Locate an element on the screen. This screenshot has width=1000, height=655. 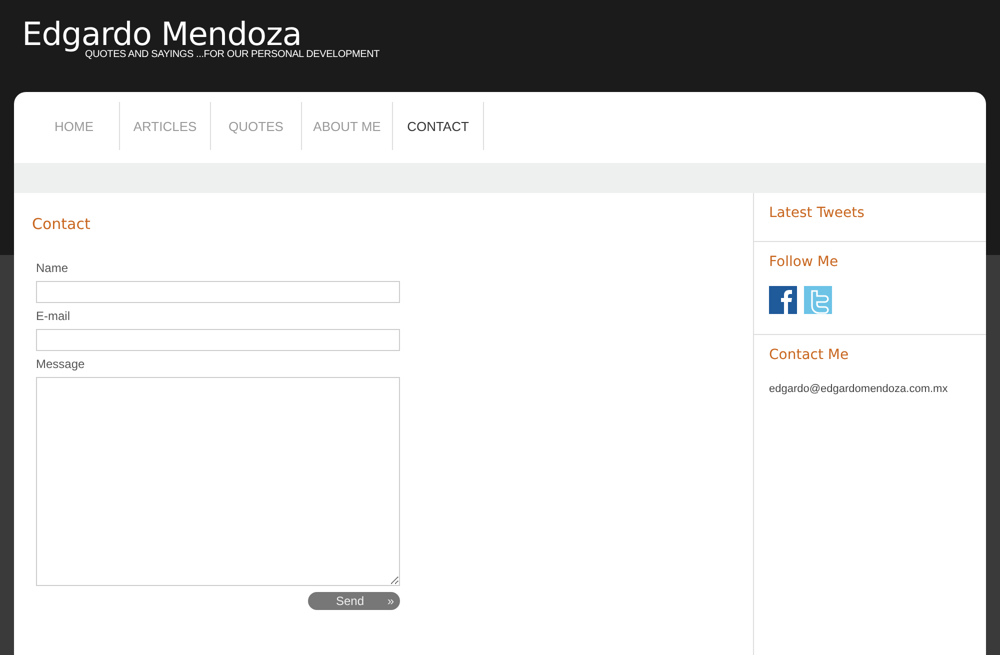
nav-link: ABOUT ME is located at coordinates (347, 126).